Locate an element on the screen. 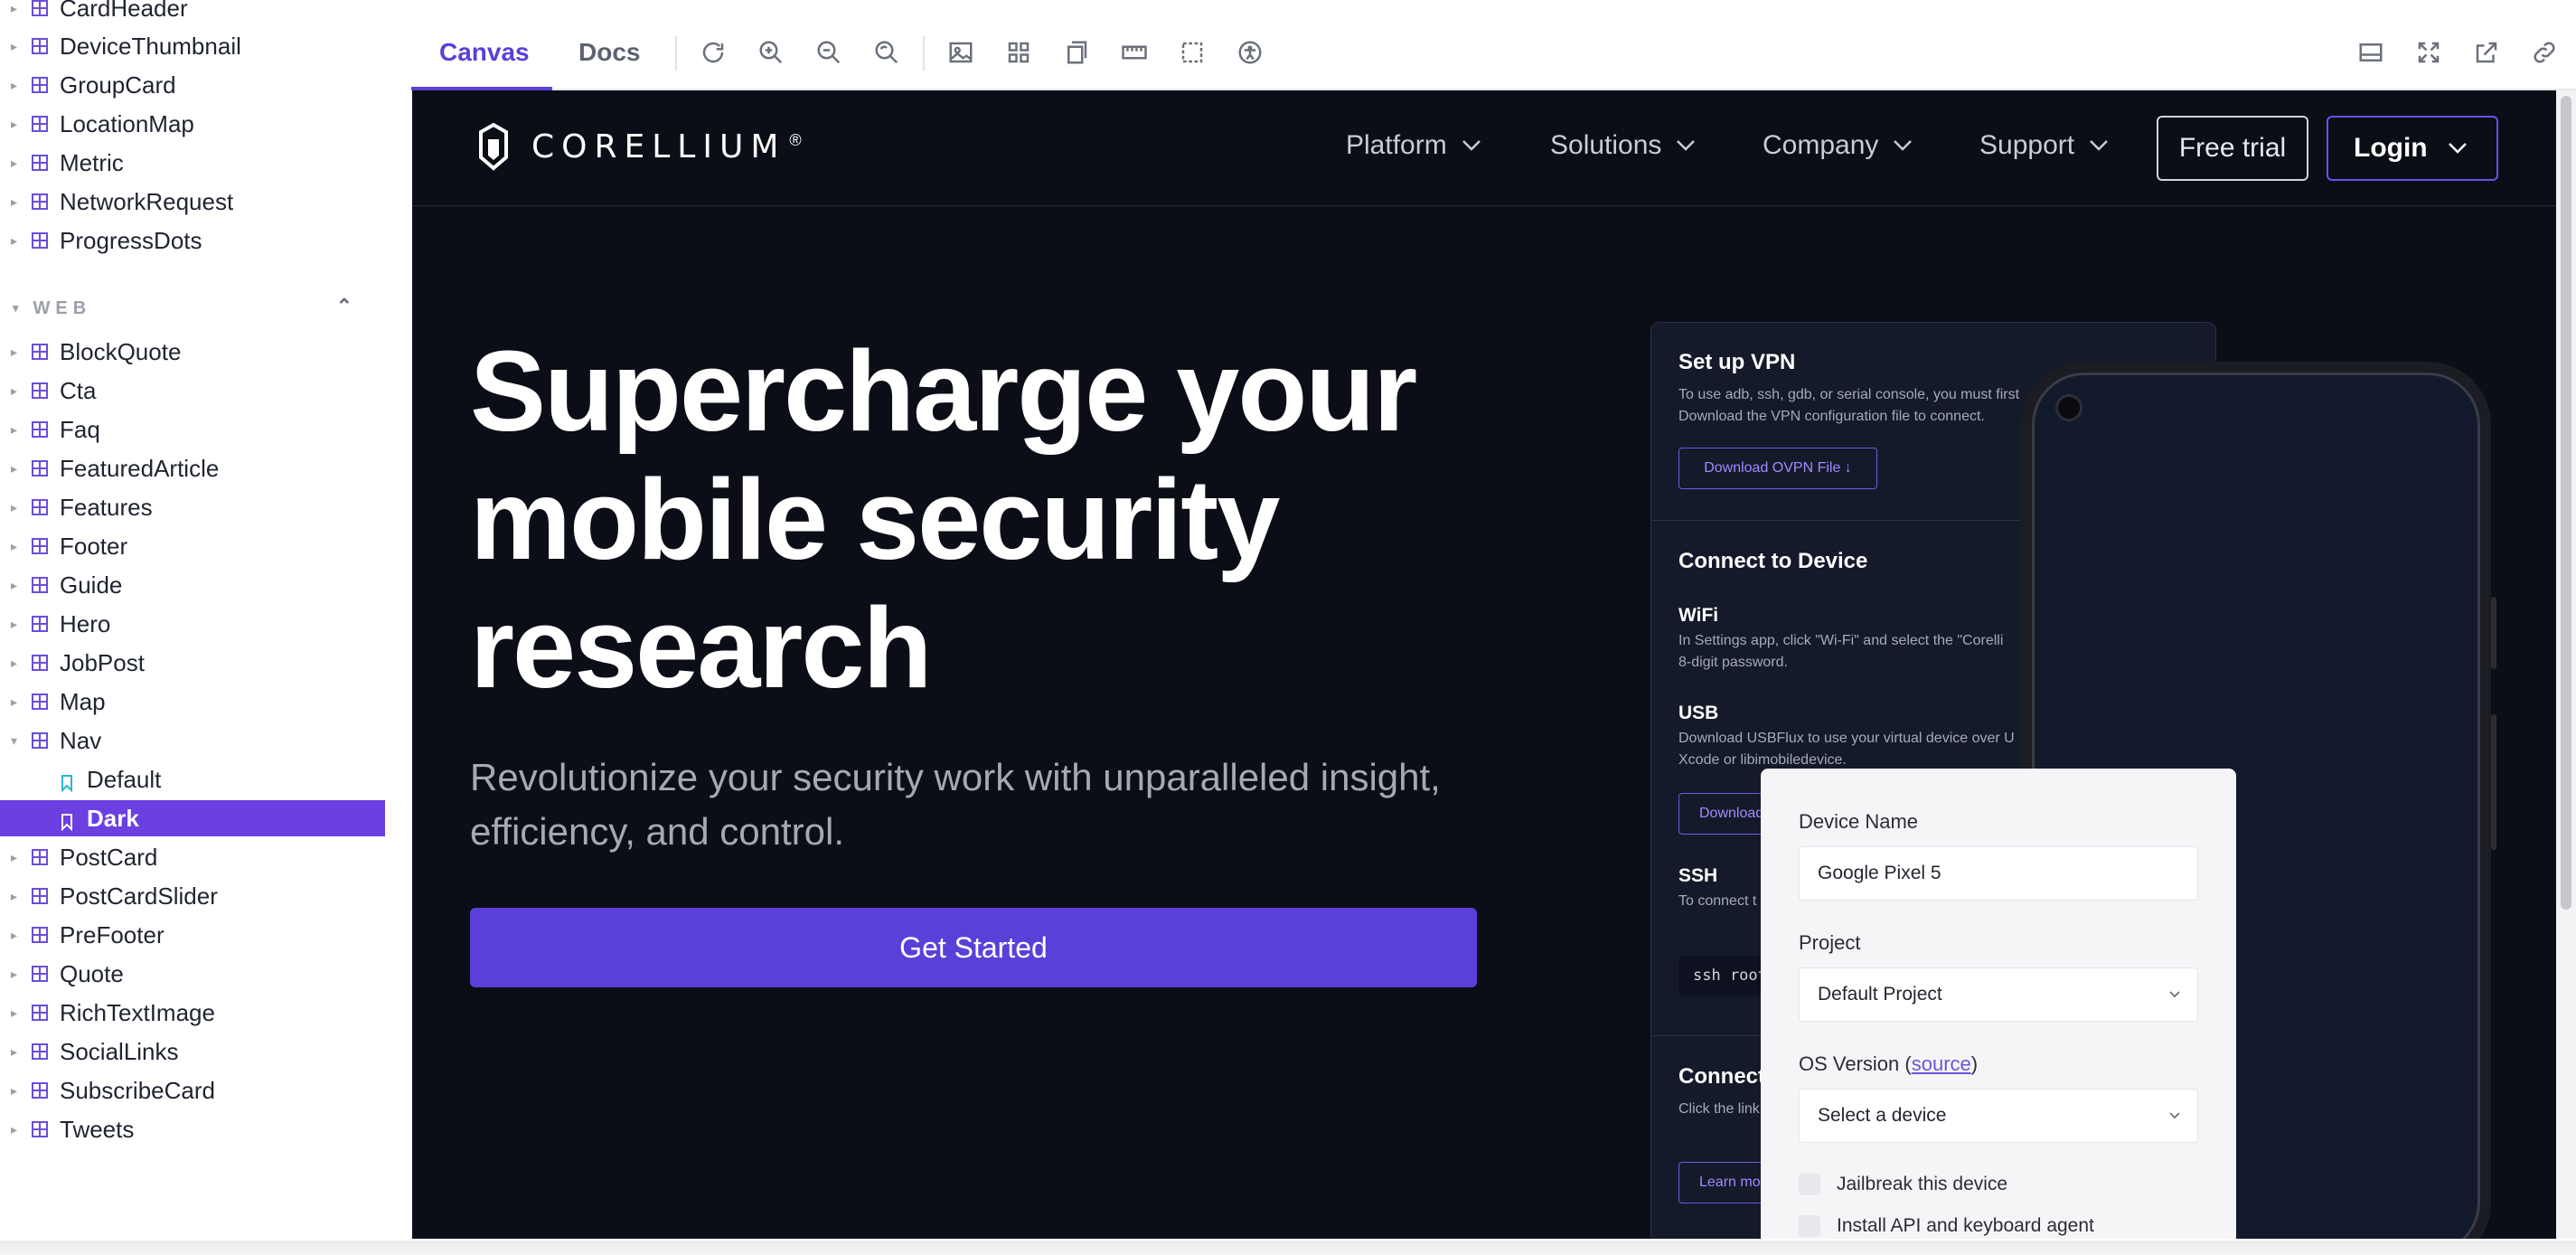 The image size is (2576, 1255). sidebar-item-map: ▸ Map is located at coordinates (192, 702).